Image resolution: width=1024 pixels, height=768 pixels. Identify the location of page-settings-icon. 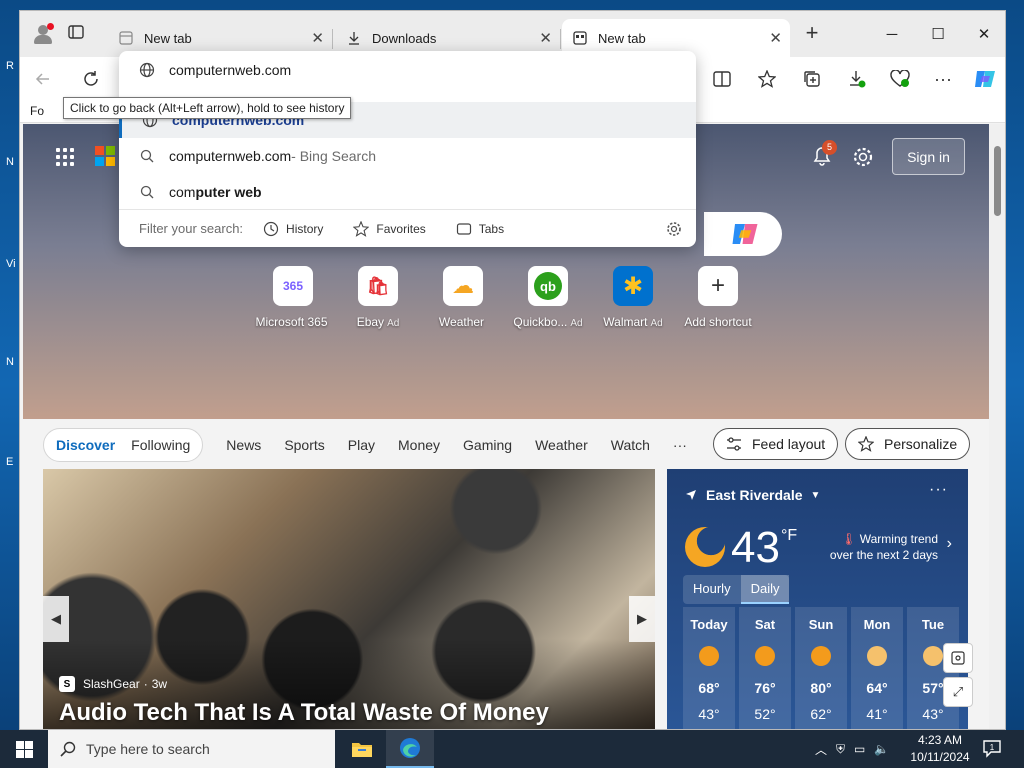
(863, 158).